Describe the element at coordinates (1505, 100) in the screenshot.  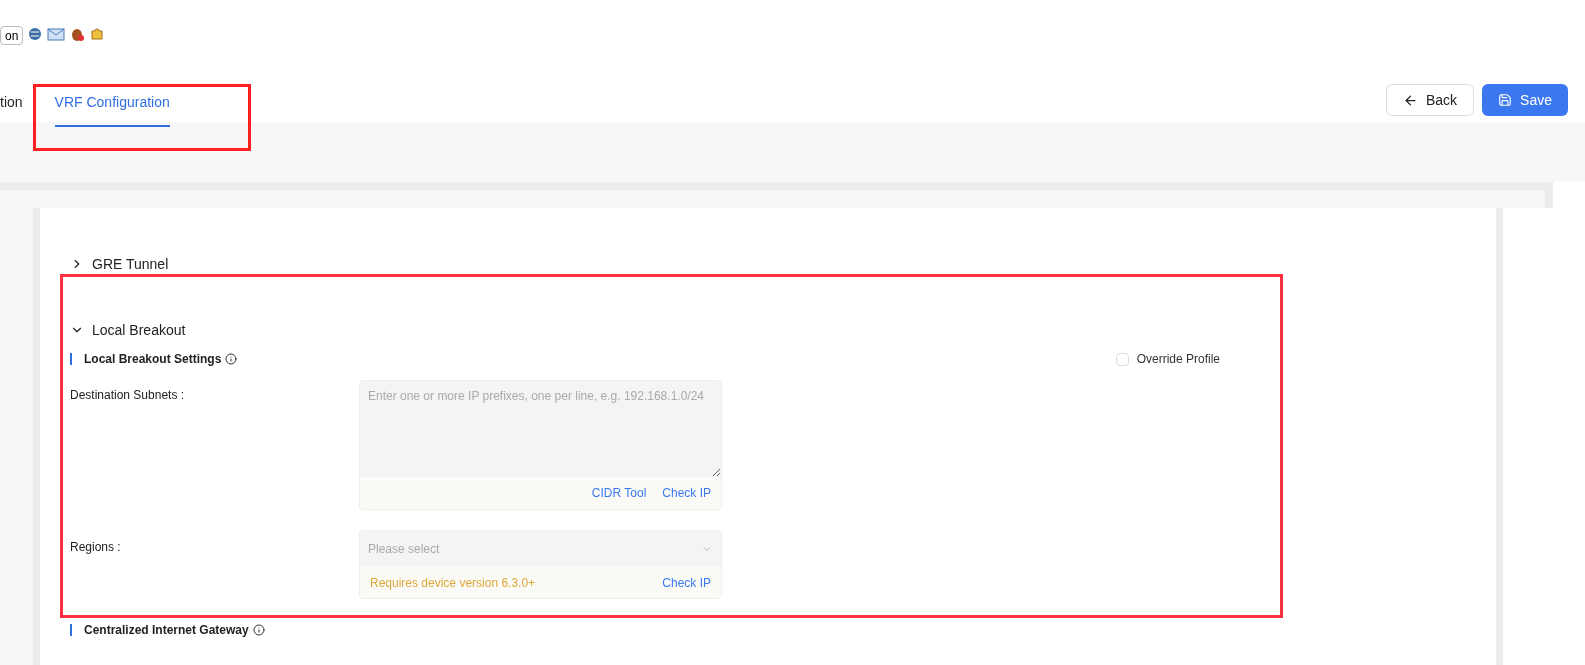
I see `save-icon` at that location.